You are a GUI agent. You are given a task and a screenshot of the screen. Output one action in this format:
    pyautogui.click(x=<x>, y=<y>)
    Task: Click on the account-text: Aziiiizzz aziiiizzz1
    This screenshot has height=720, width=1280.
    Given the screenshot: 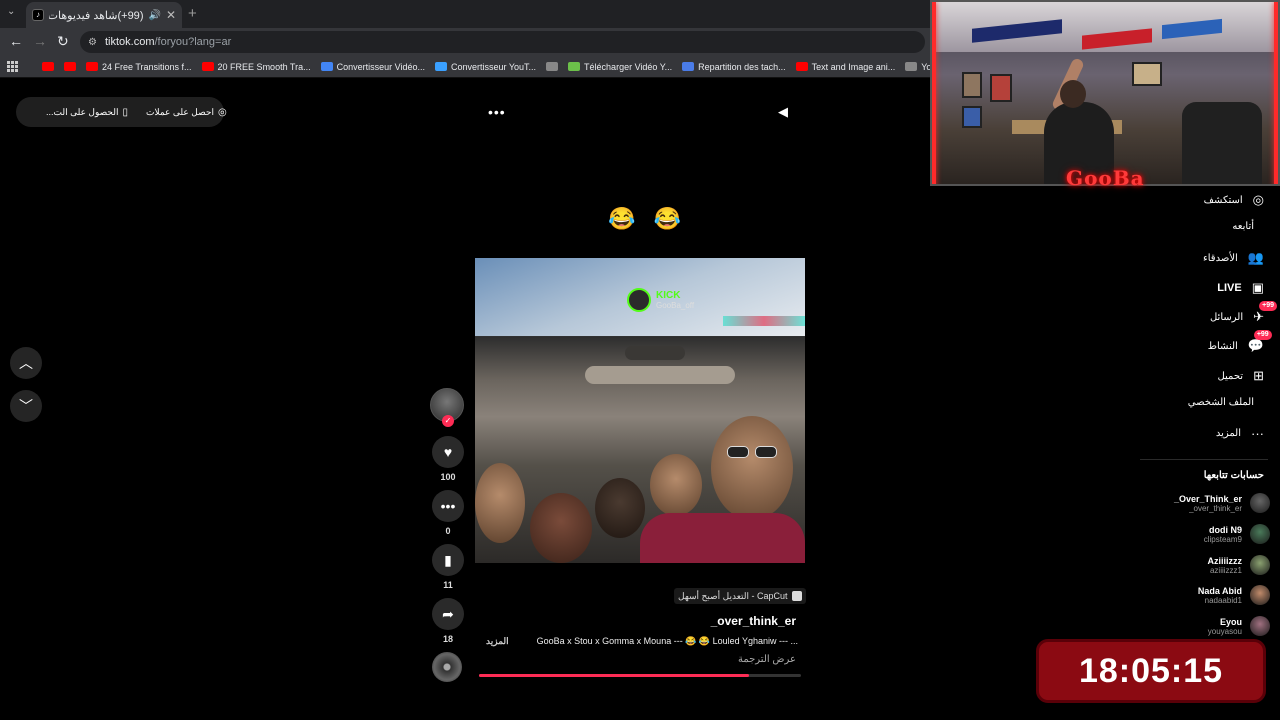 What is the action you would take?
    pyautogui.click(x=1224, y=565)
    